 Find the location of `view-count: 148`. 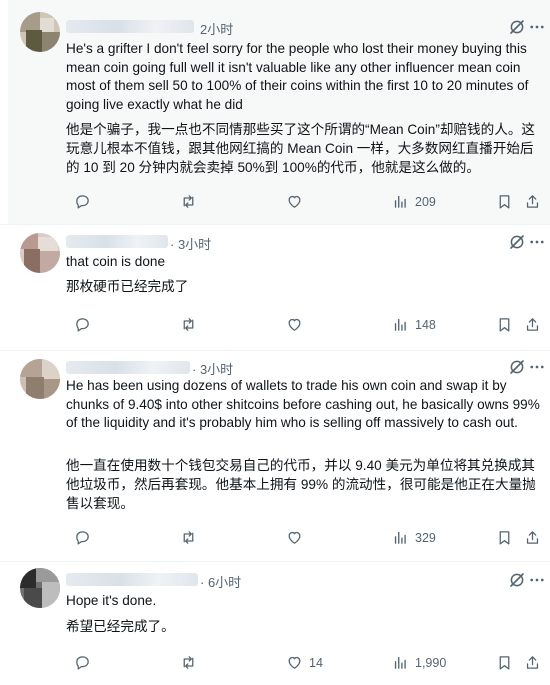

view-count: 148 is located at coordinates (425, 324).